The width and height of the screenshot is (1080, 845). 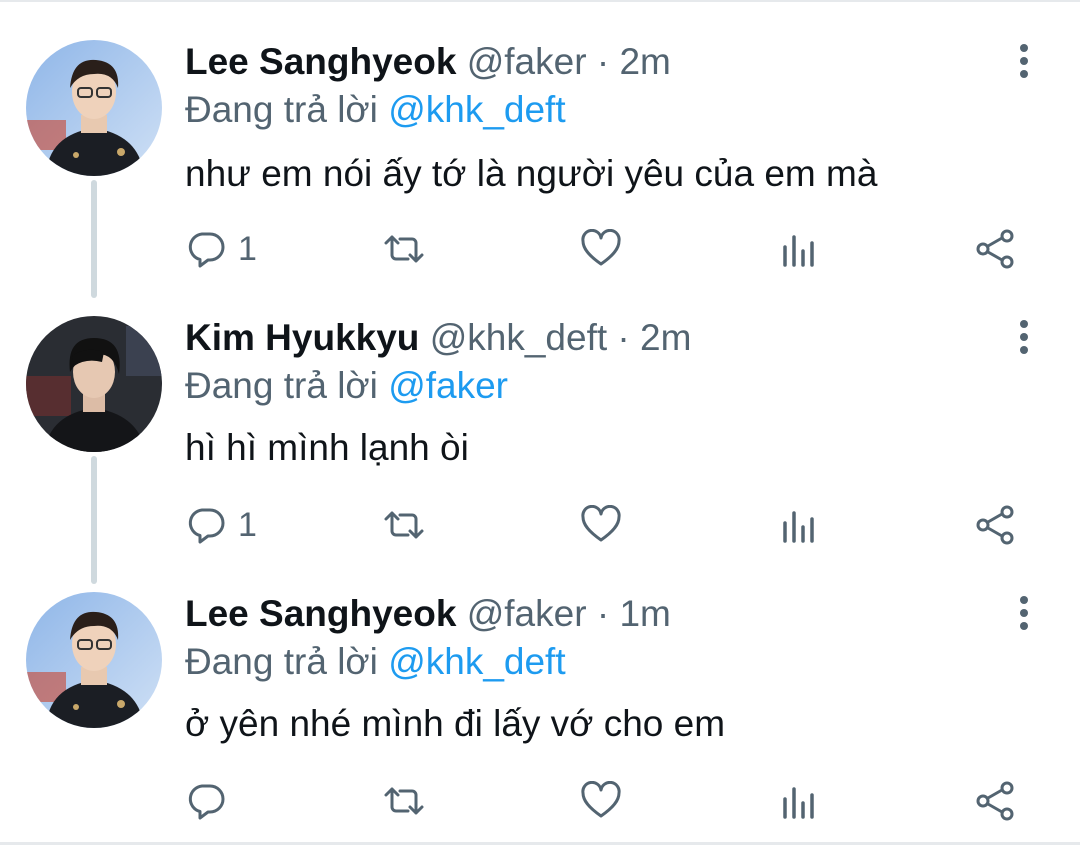 What do you see at coordinates (302, 337) in the screenshot?
I see `display-name: Kim Hyukkyu` at bounding box center [302, 337].